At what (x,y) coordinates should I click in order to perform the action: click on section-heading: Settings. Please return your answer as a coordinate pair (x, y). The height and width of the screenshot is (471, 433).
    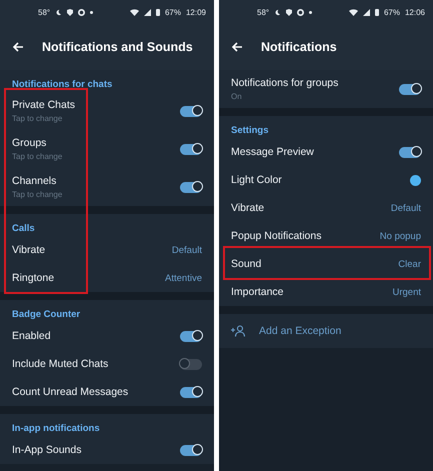
    Looking at the image, I should click on (250, 131).